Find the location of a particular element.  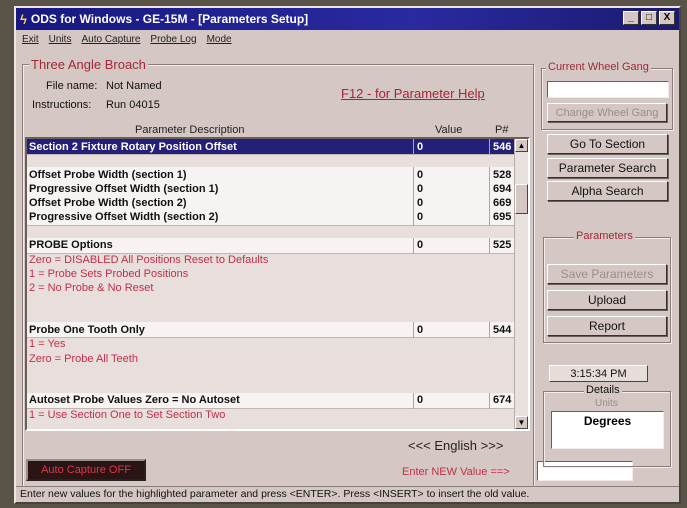

language-selector: <<< English >>> is located at coordinates (455, 445).